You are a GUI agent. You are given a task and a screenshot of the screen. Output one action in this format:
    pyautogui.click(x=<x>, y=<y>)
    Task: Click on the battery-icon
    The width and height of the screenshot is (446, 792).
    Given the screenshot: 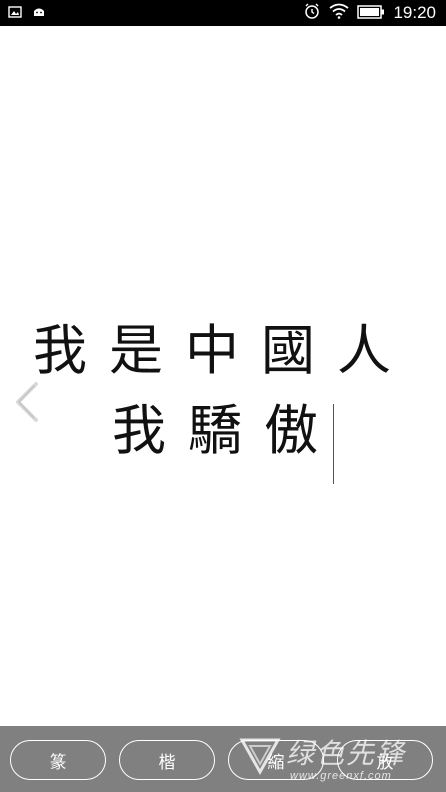 What is the action you would take?
    pyautogui.click(x=371, y=13)
    